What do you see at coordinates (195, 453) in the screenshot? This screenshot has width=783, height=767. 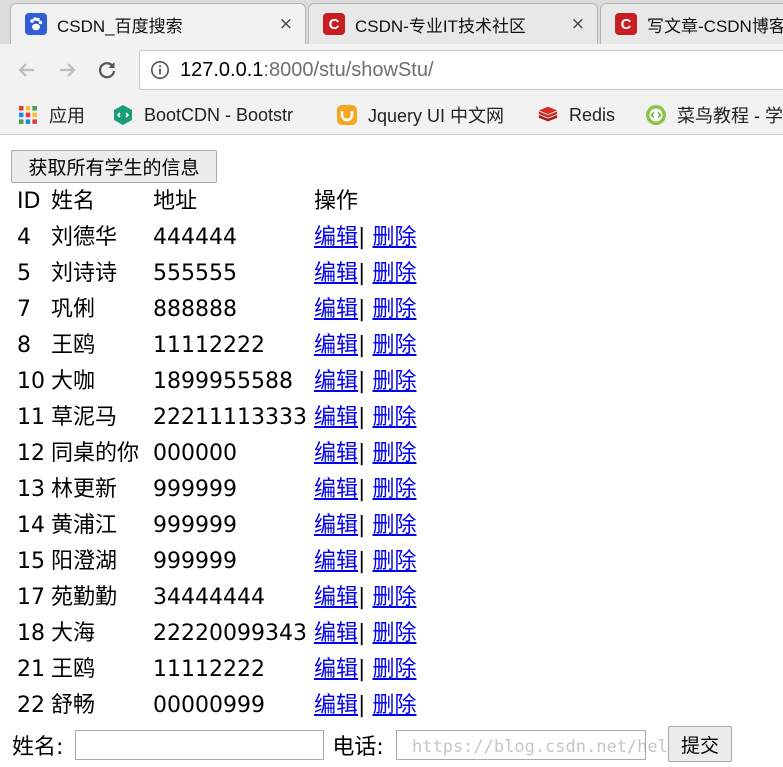 I see `cell-address: 000000` at bounding box center [195, 453].